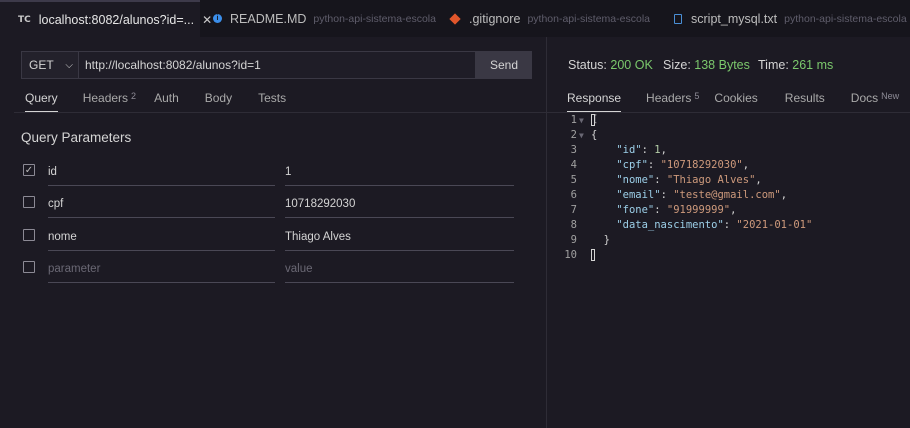 This screenshot has width=910, height=428. I want to click on tab-label: Auth, so click(166, 98).